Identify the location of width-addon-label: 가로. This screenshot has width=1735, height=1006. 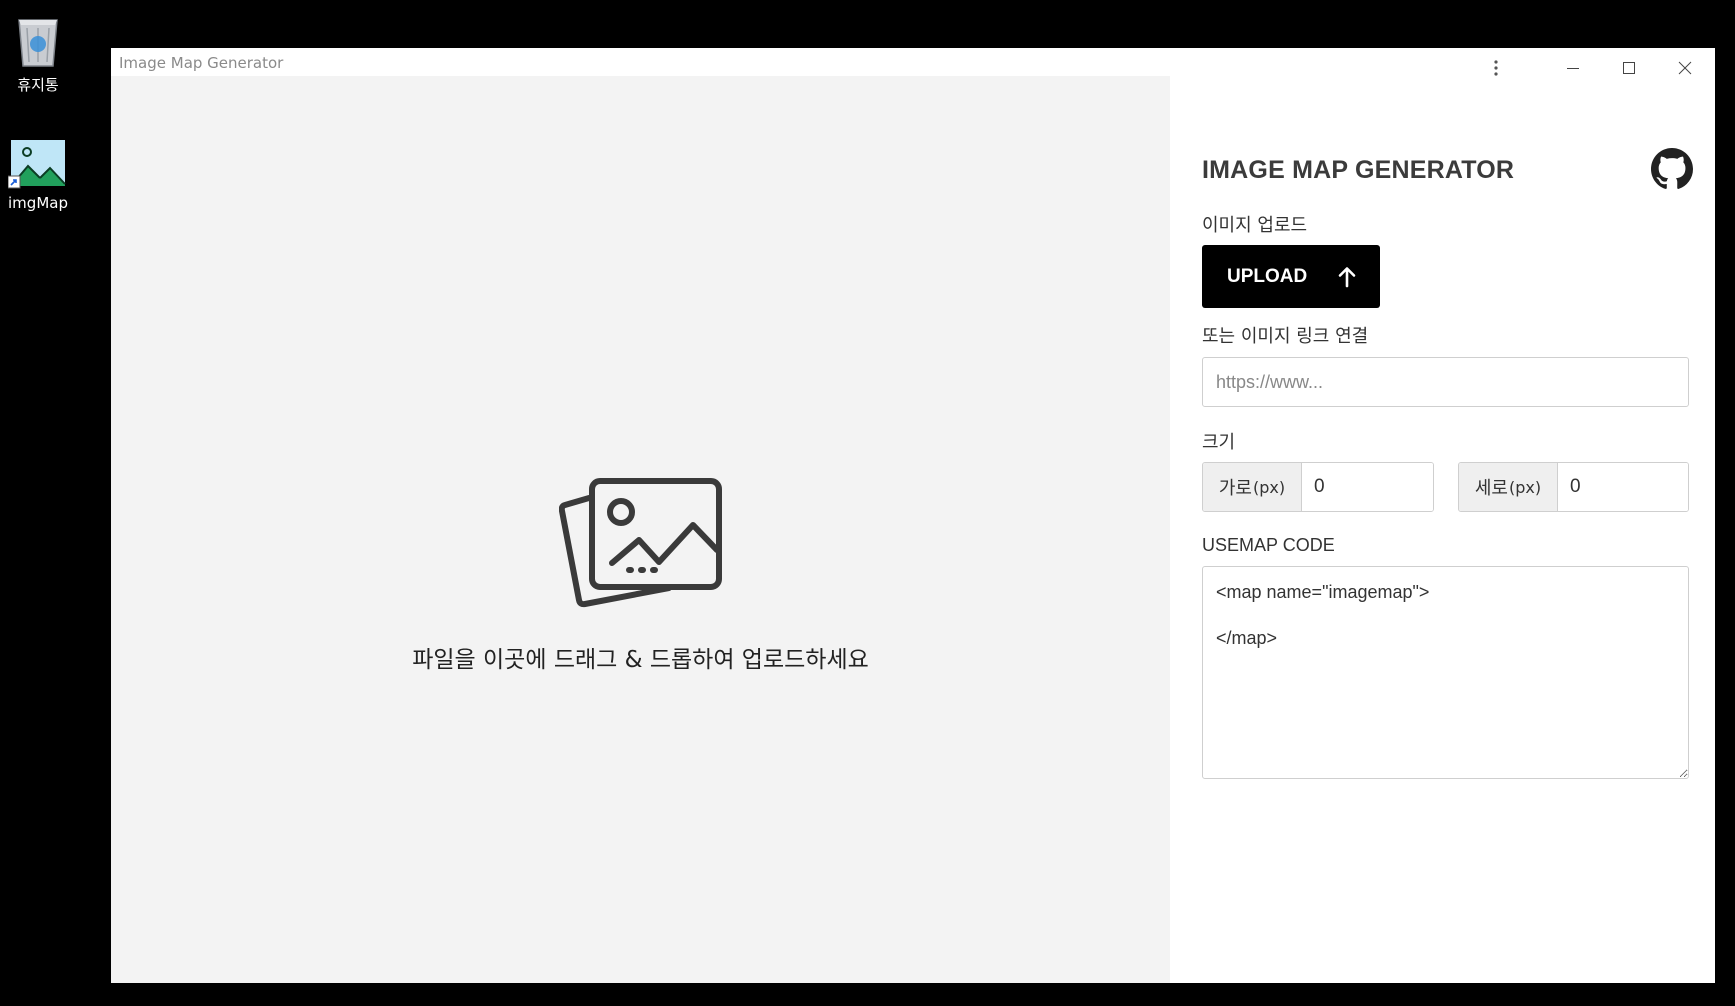
(1235, 488).